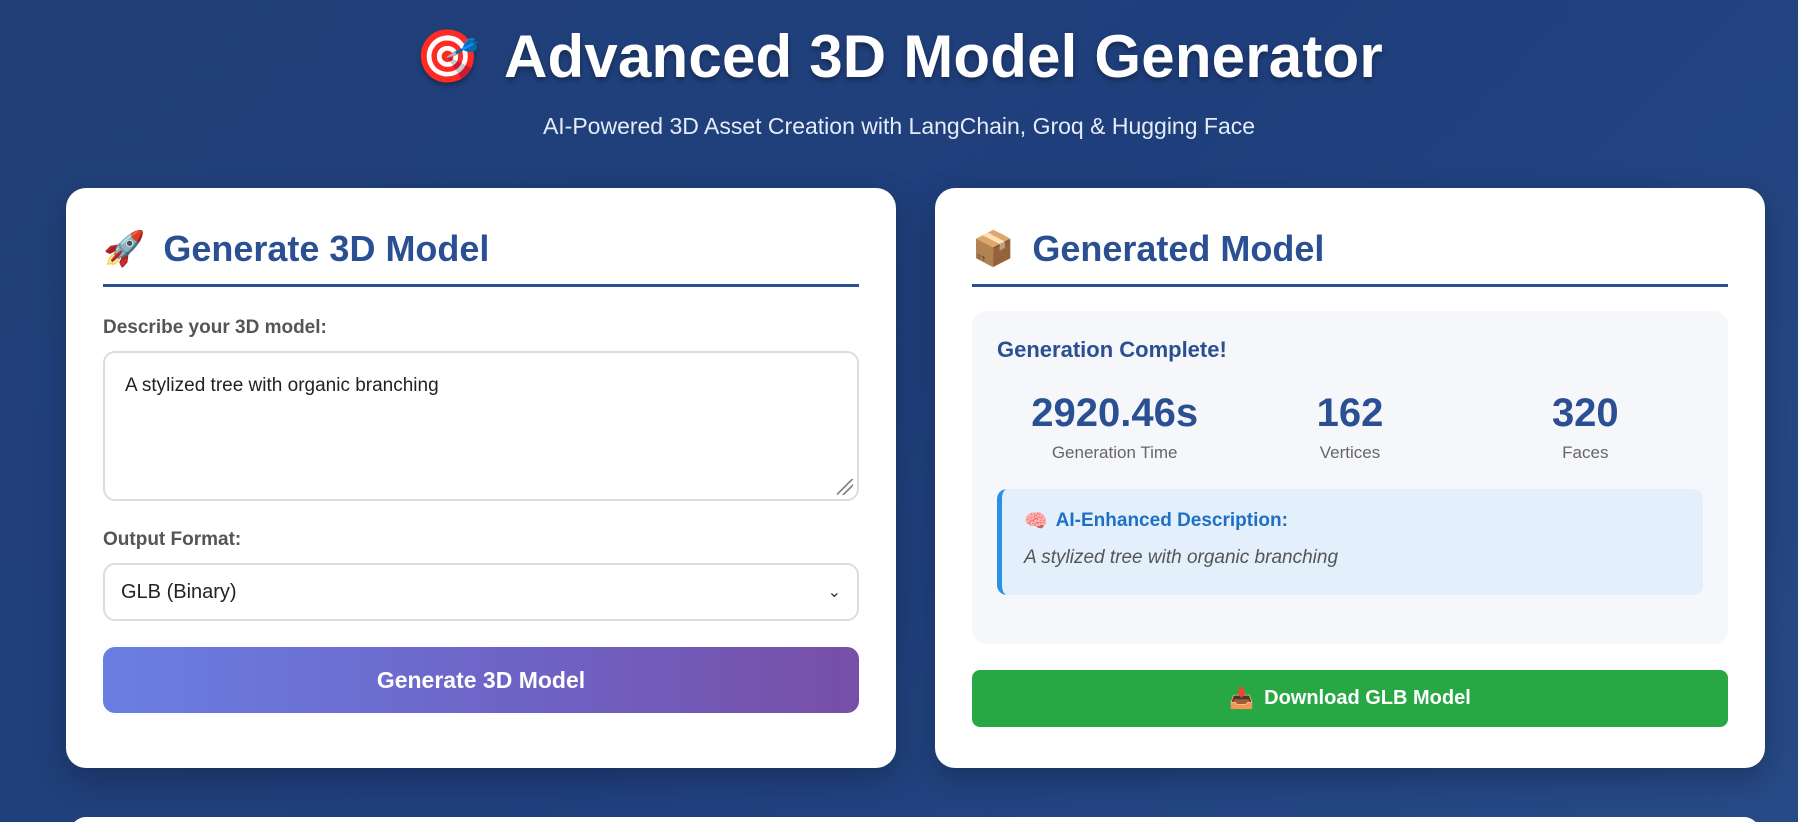  What do you see at coordinates (1178, 248) in the screenshot?
I see `result-panel-title-text: Generated Model` at bounding box center [1178, 248].